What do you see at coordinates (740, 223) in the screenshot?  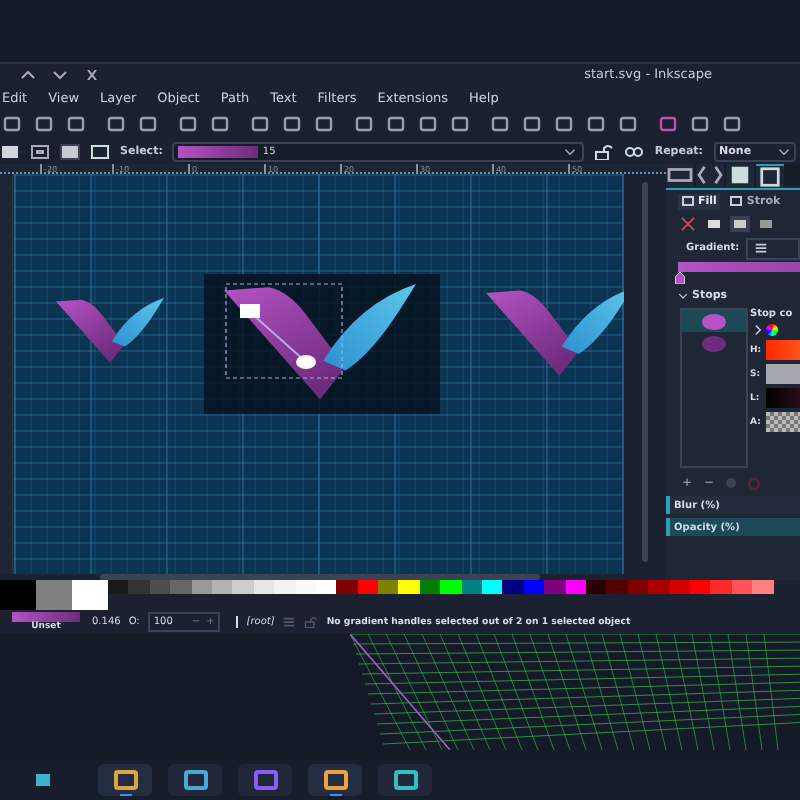 I see `linear-gradient-icon` at bounding box center [740, 223].